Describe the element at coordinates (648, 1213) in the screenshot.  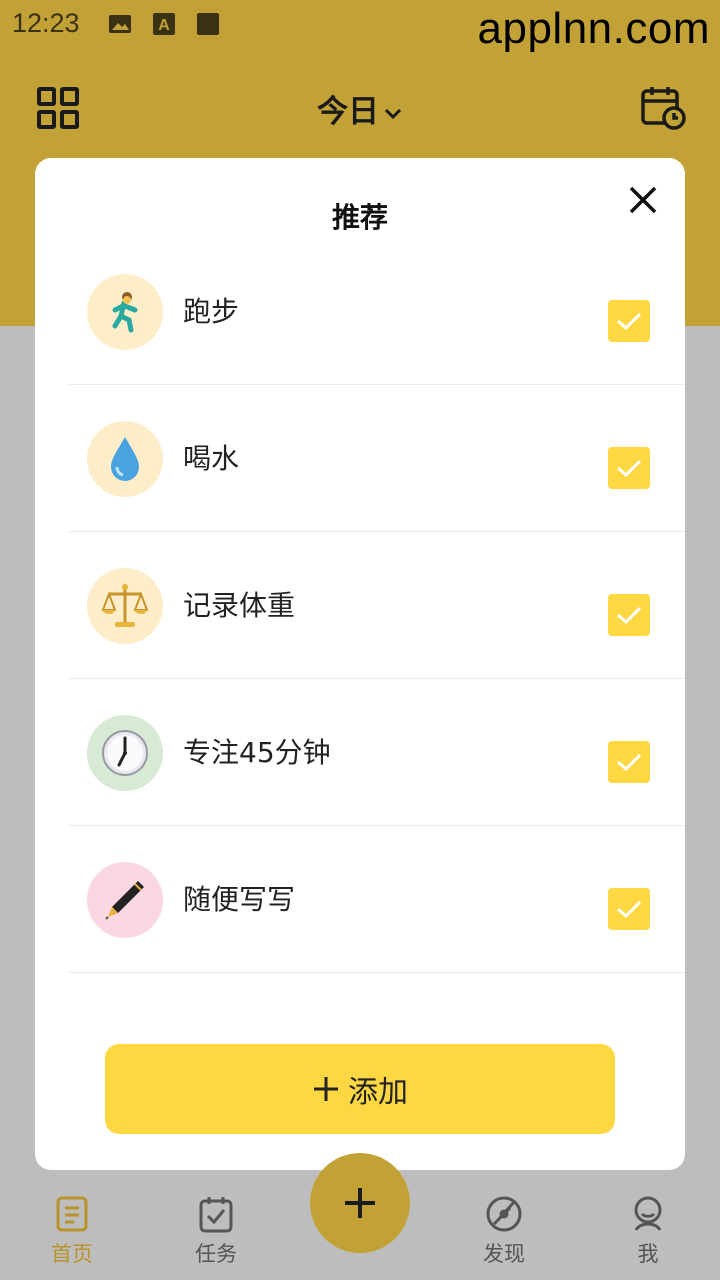
I see `profile-icon` at that location.